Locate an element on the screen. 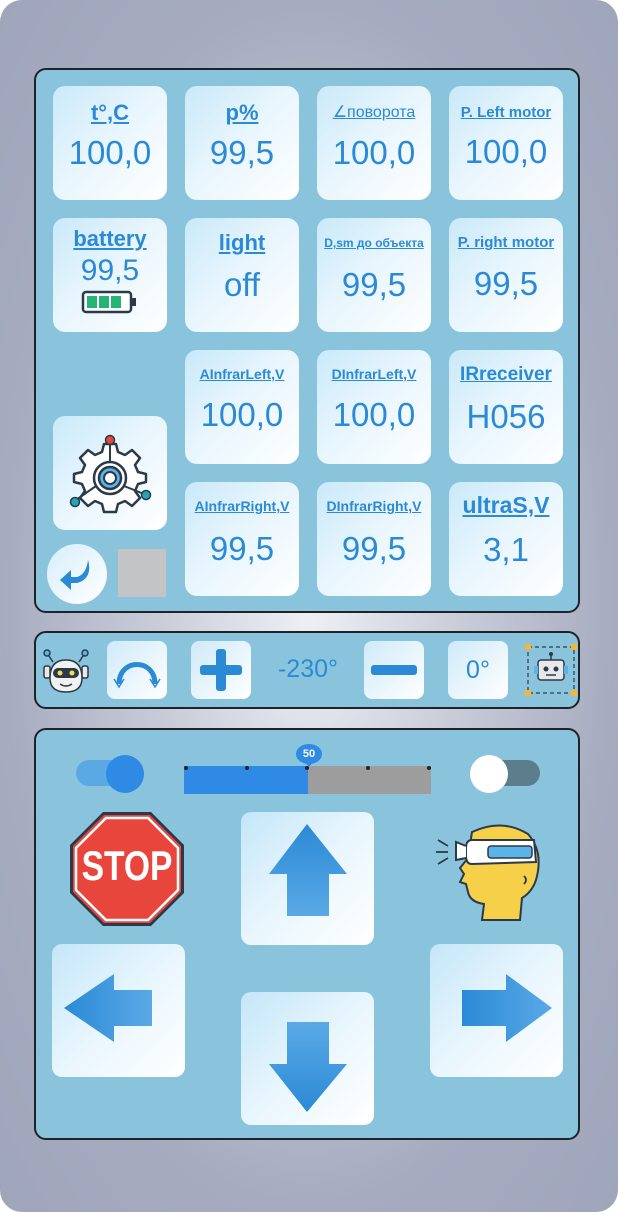 This screenshot has height=1212, width=618. forward-button is located at coordinates (307, 878).